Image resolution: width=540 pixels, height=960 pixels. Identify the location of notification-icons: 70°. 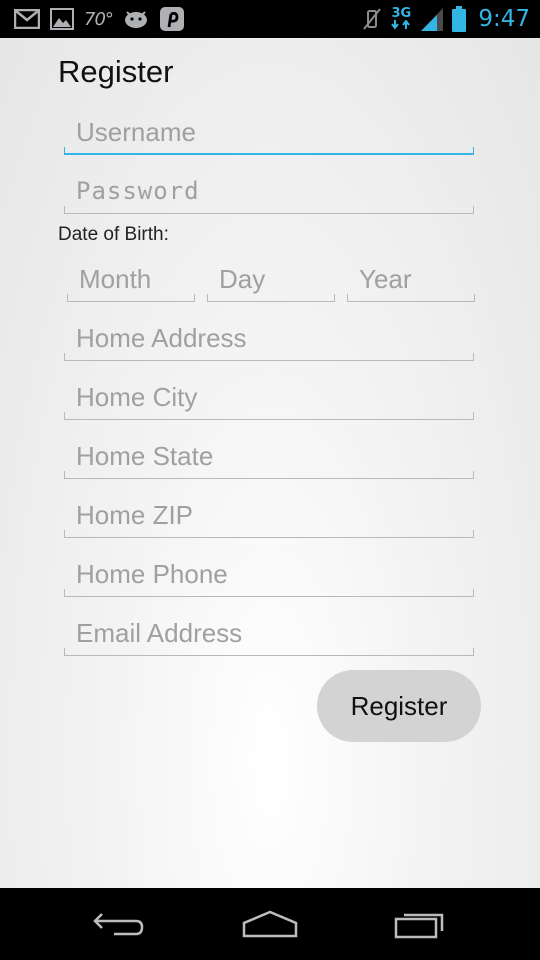
(99, 19).